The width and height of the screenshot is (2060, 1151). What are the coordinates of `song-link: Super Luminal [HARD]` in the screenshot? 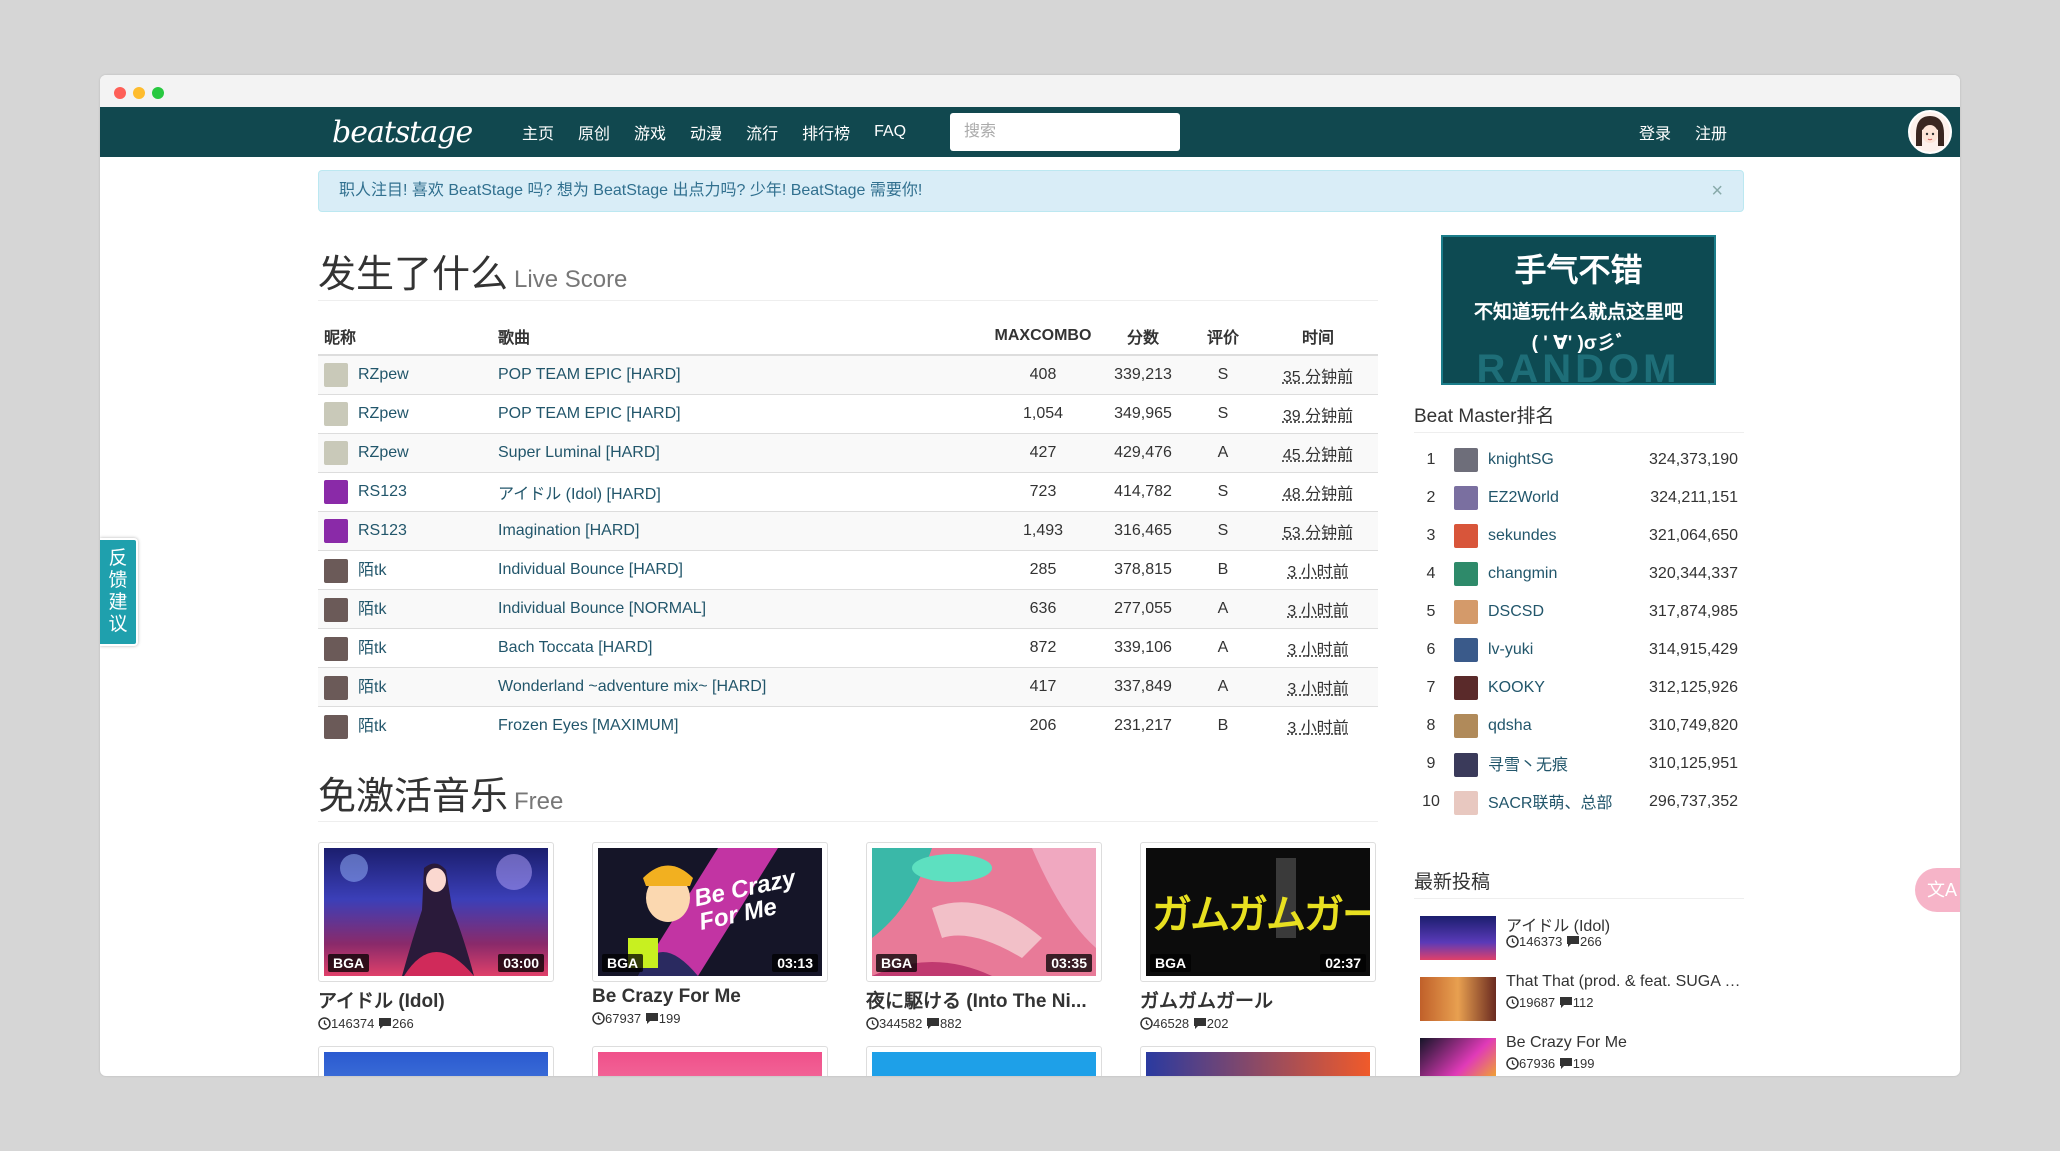 It's located at (579, 452).